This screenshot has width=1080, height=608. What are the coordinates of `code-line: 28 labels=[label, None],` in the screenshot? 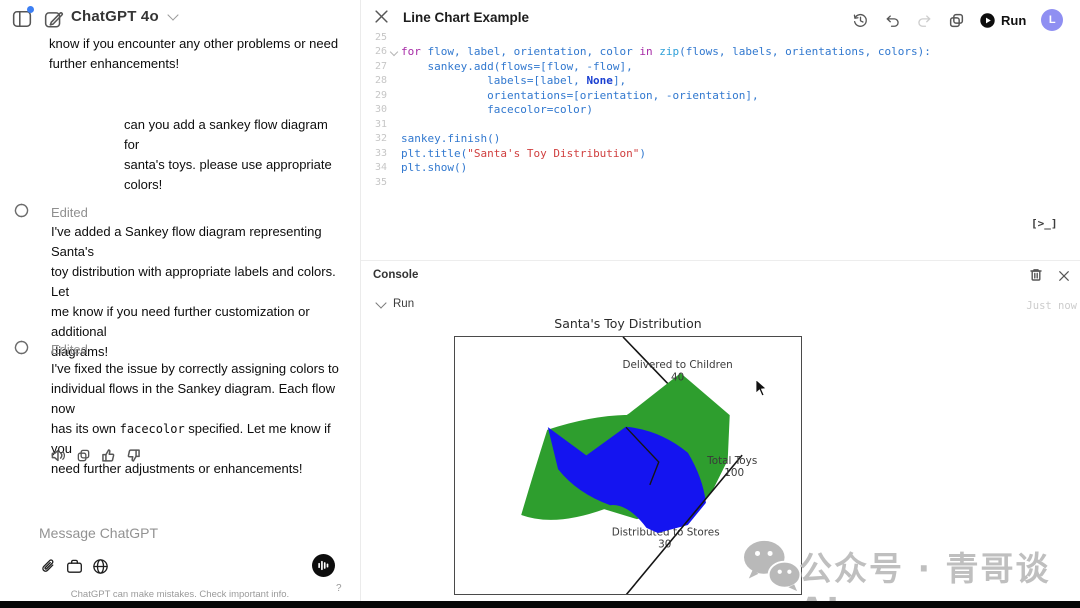 It's located at (711, 81).